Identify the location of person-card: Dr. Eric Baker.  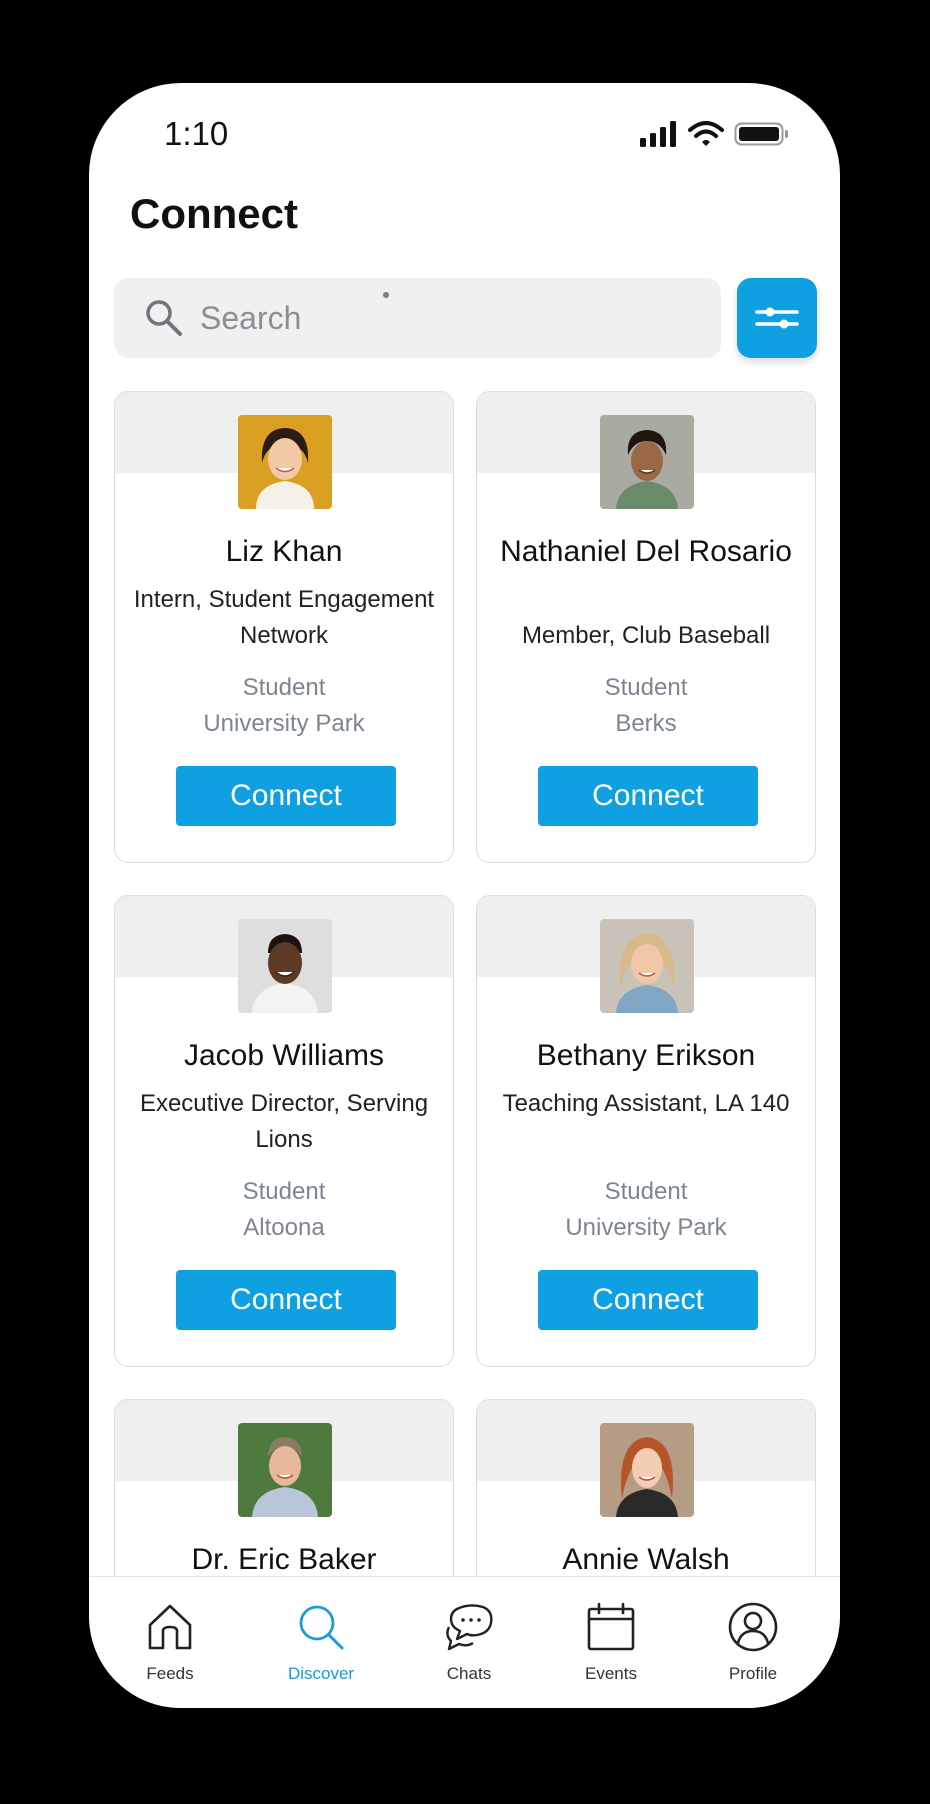
(284, 1487).